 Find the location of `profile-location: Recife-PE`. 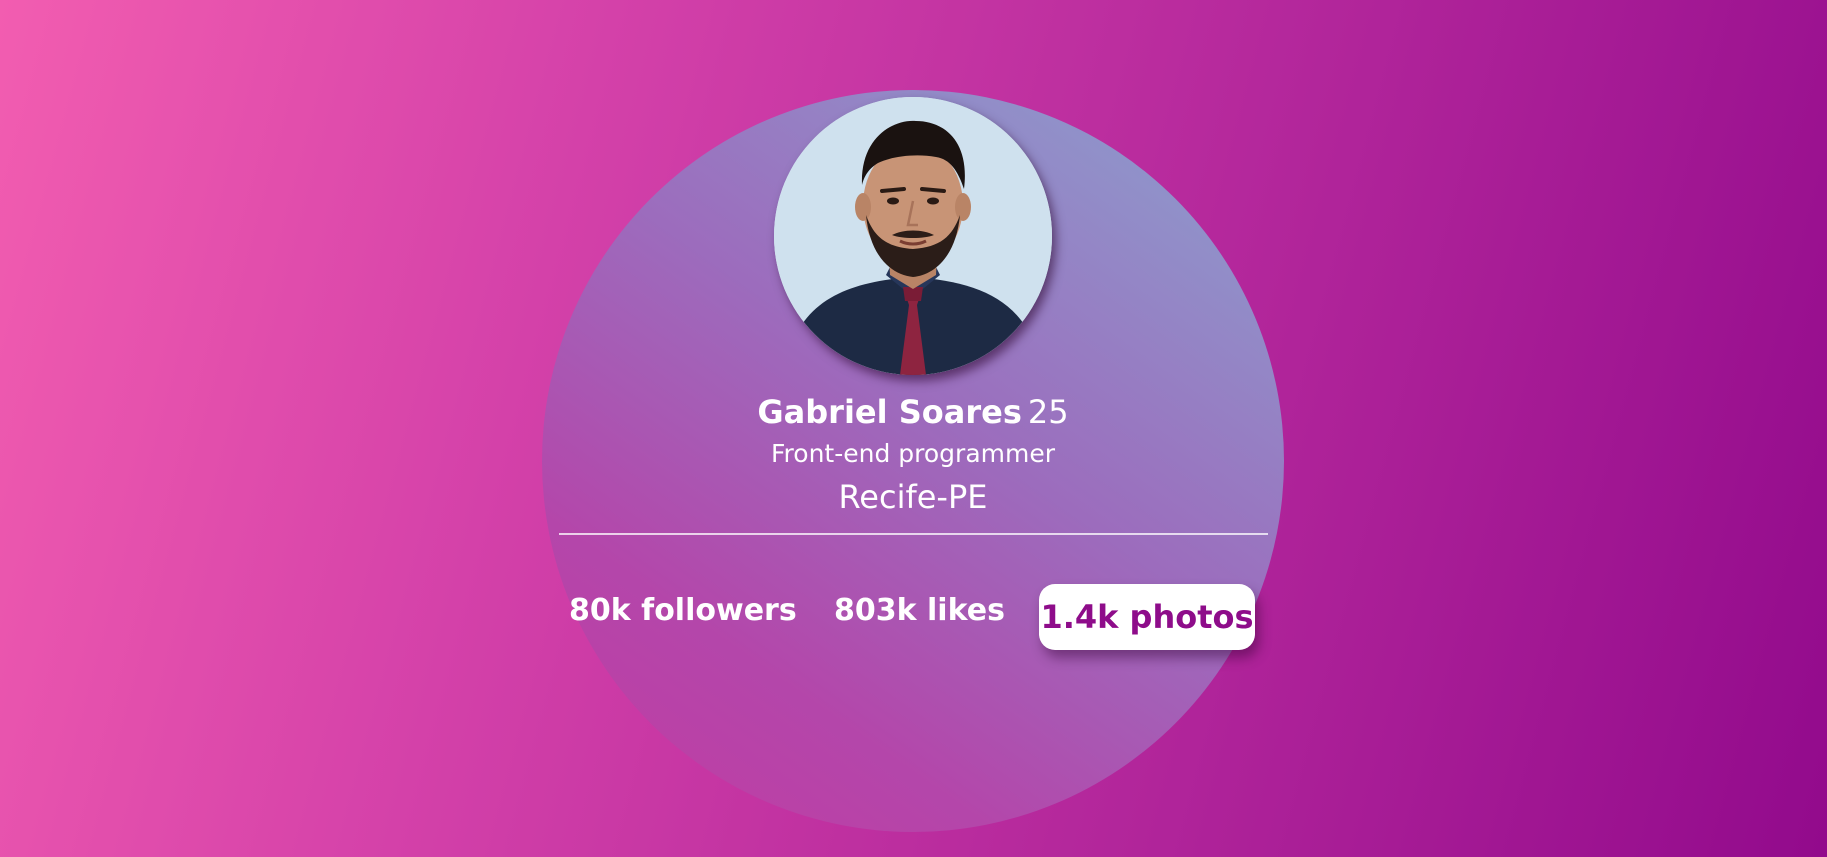

profile-location: Recife-PE is located at coordinates (913, 497).